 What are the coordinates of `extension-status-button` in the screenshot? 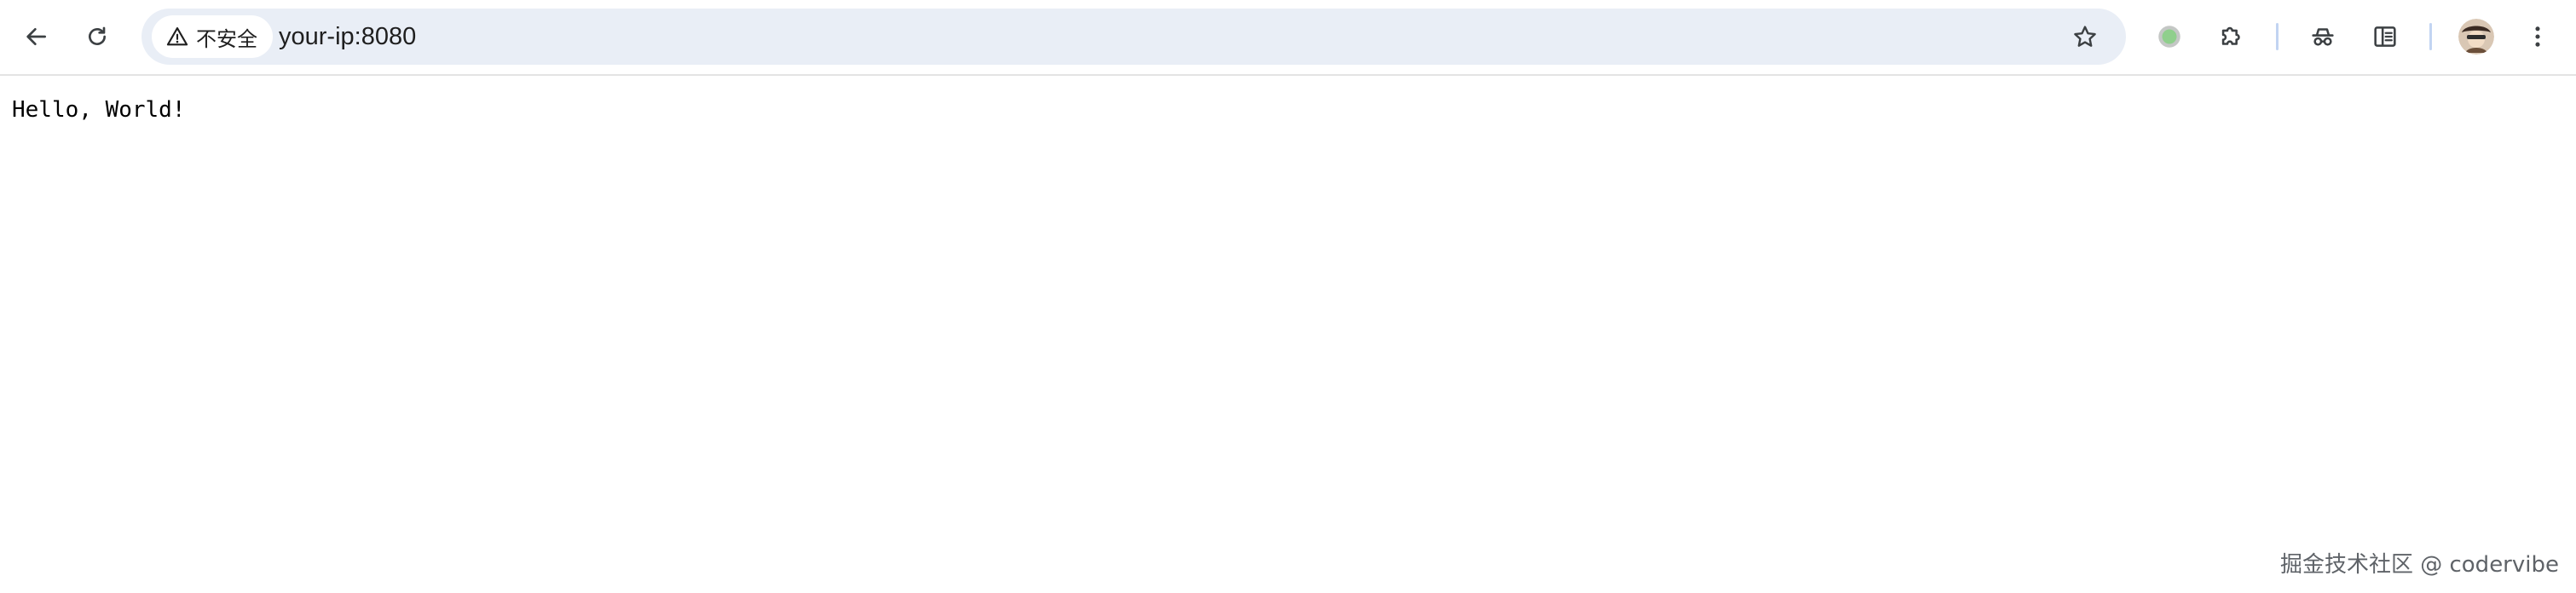 It's located at (2169, 36).